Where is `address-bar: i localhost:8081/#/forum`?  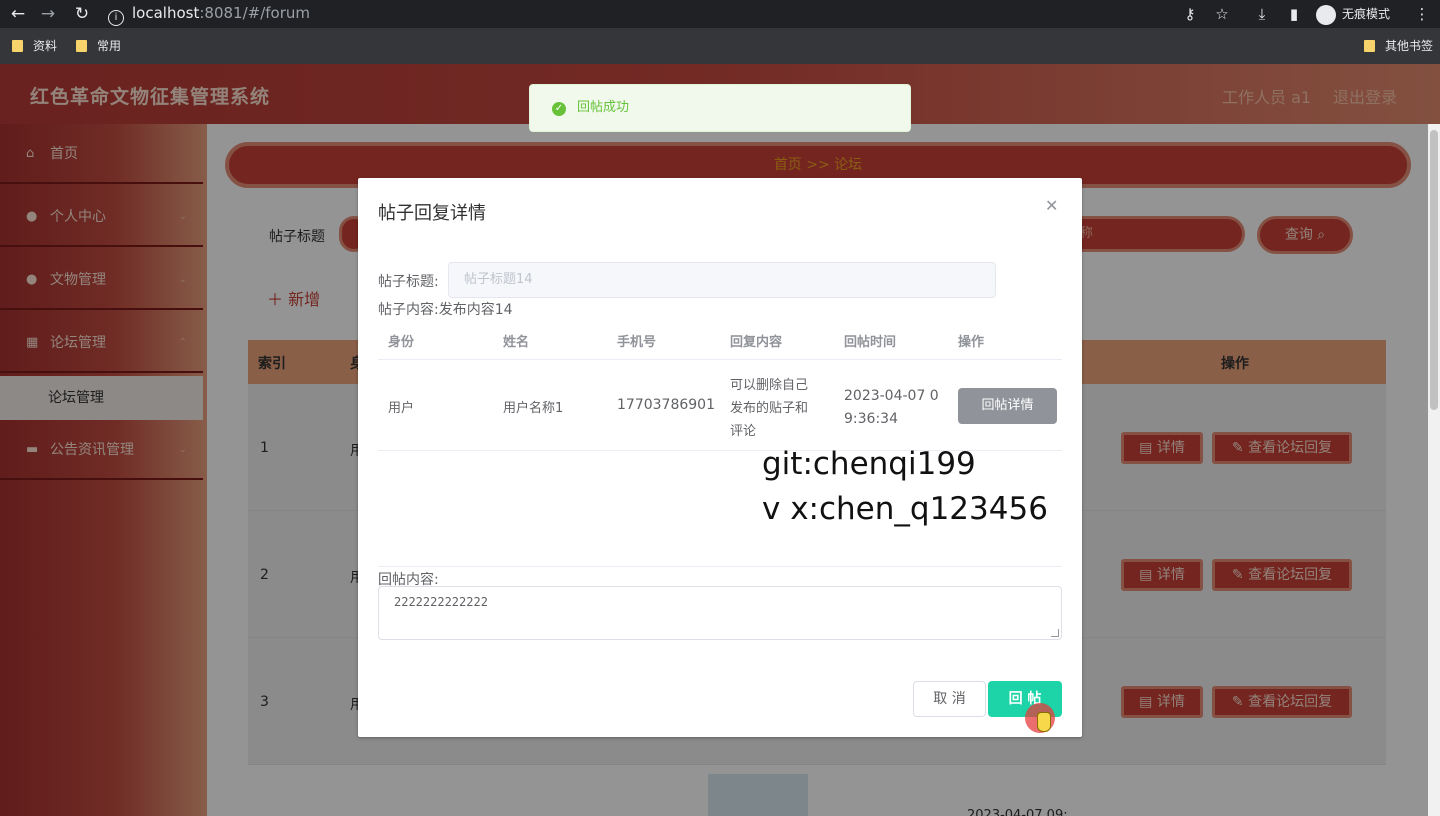 address-bar: i localhost:8081/#/forum is located at coordinates (673, 14).